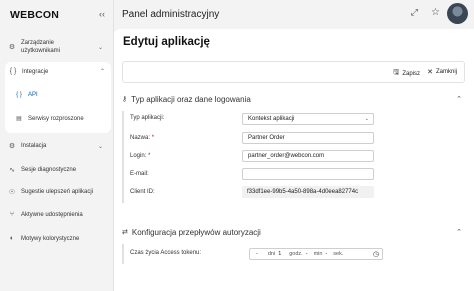 Image resolution: width=474 pixels, height=291 pixels. I want to click on minutes-value: -, so click(326, 254).